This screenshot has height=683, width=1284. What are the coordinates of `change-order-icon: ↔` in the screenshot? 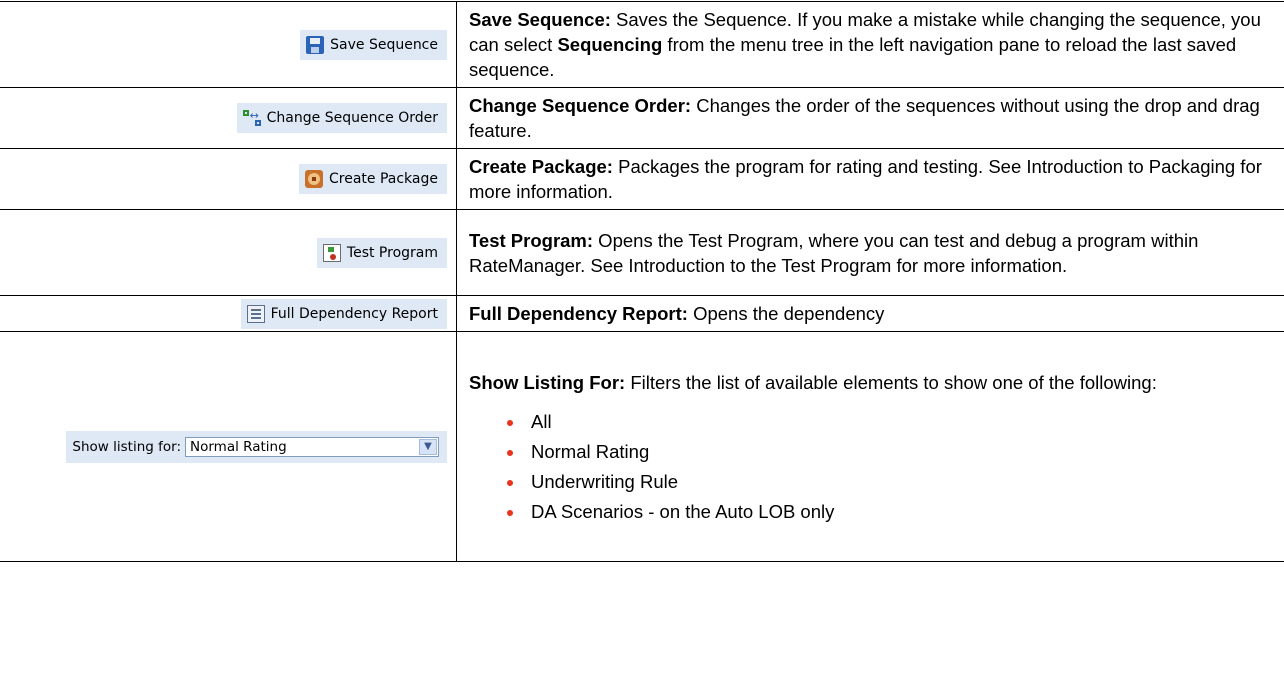 It's located at (251, 118).